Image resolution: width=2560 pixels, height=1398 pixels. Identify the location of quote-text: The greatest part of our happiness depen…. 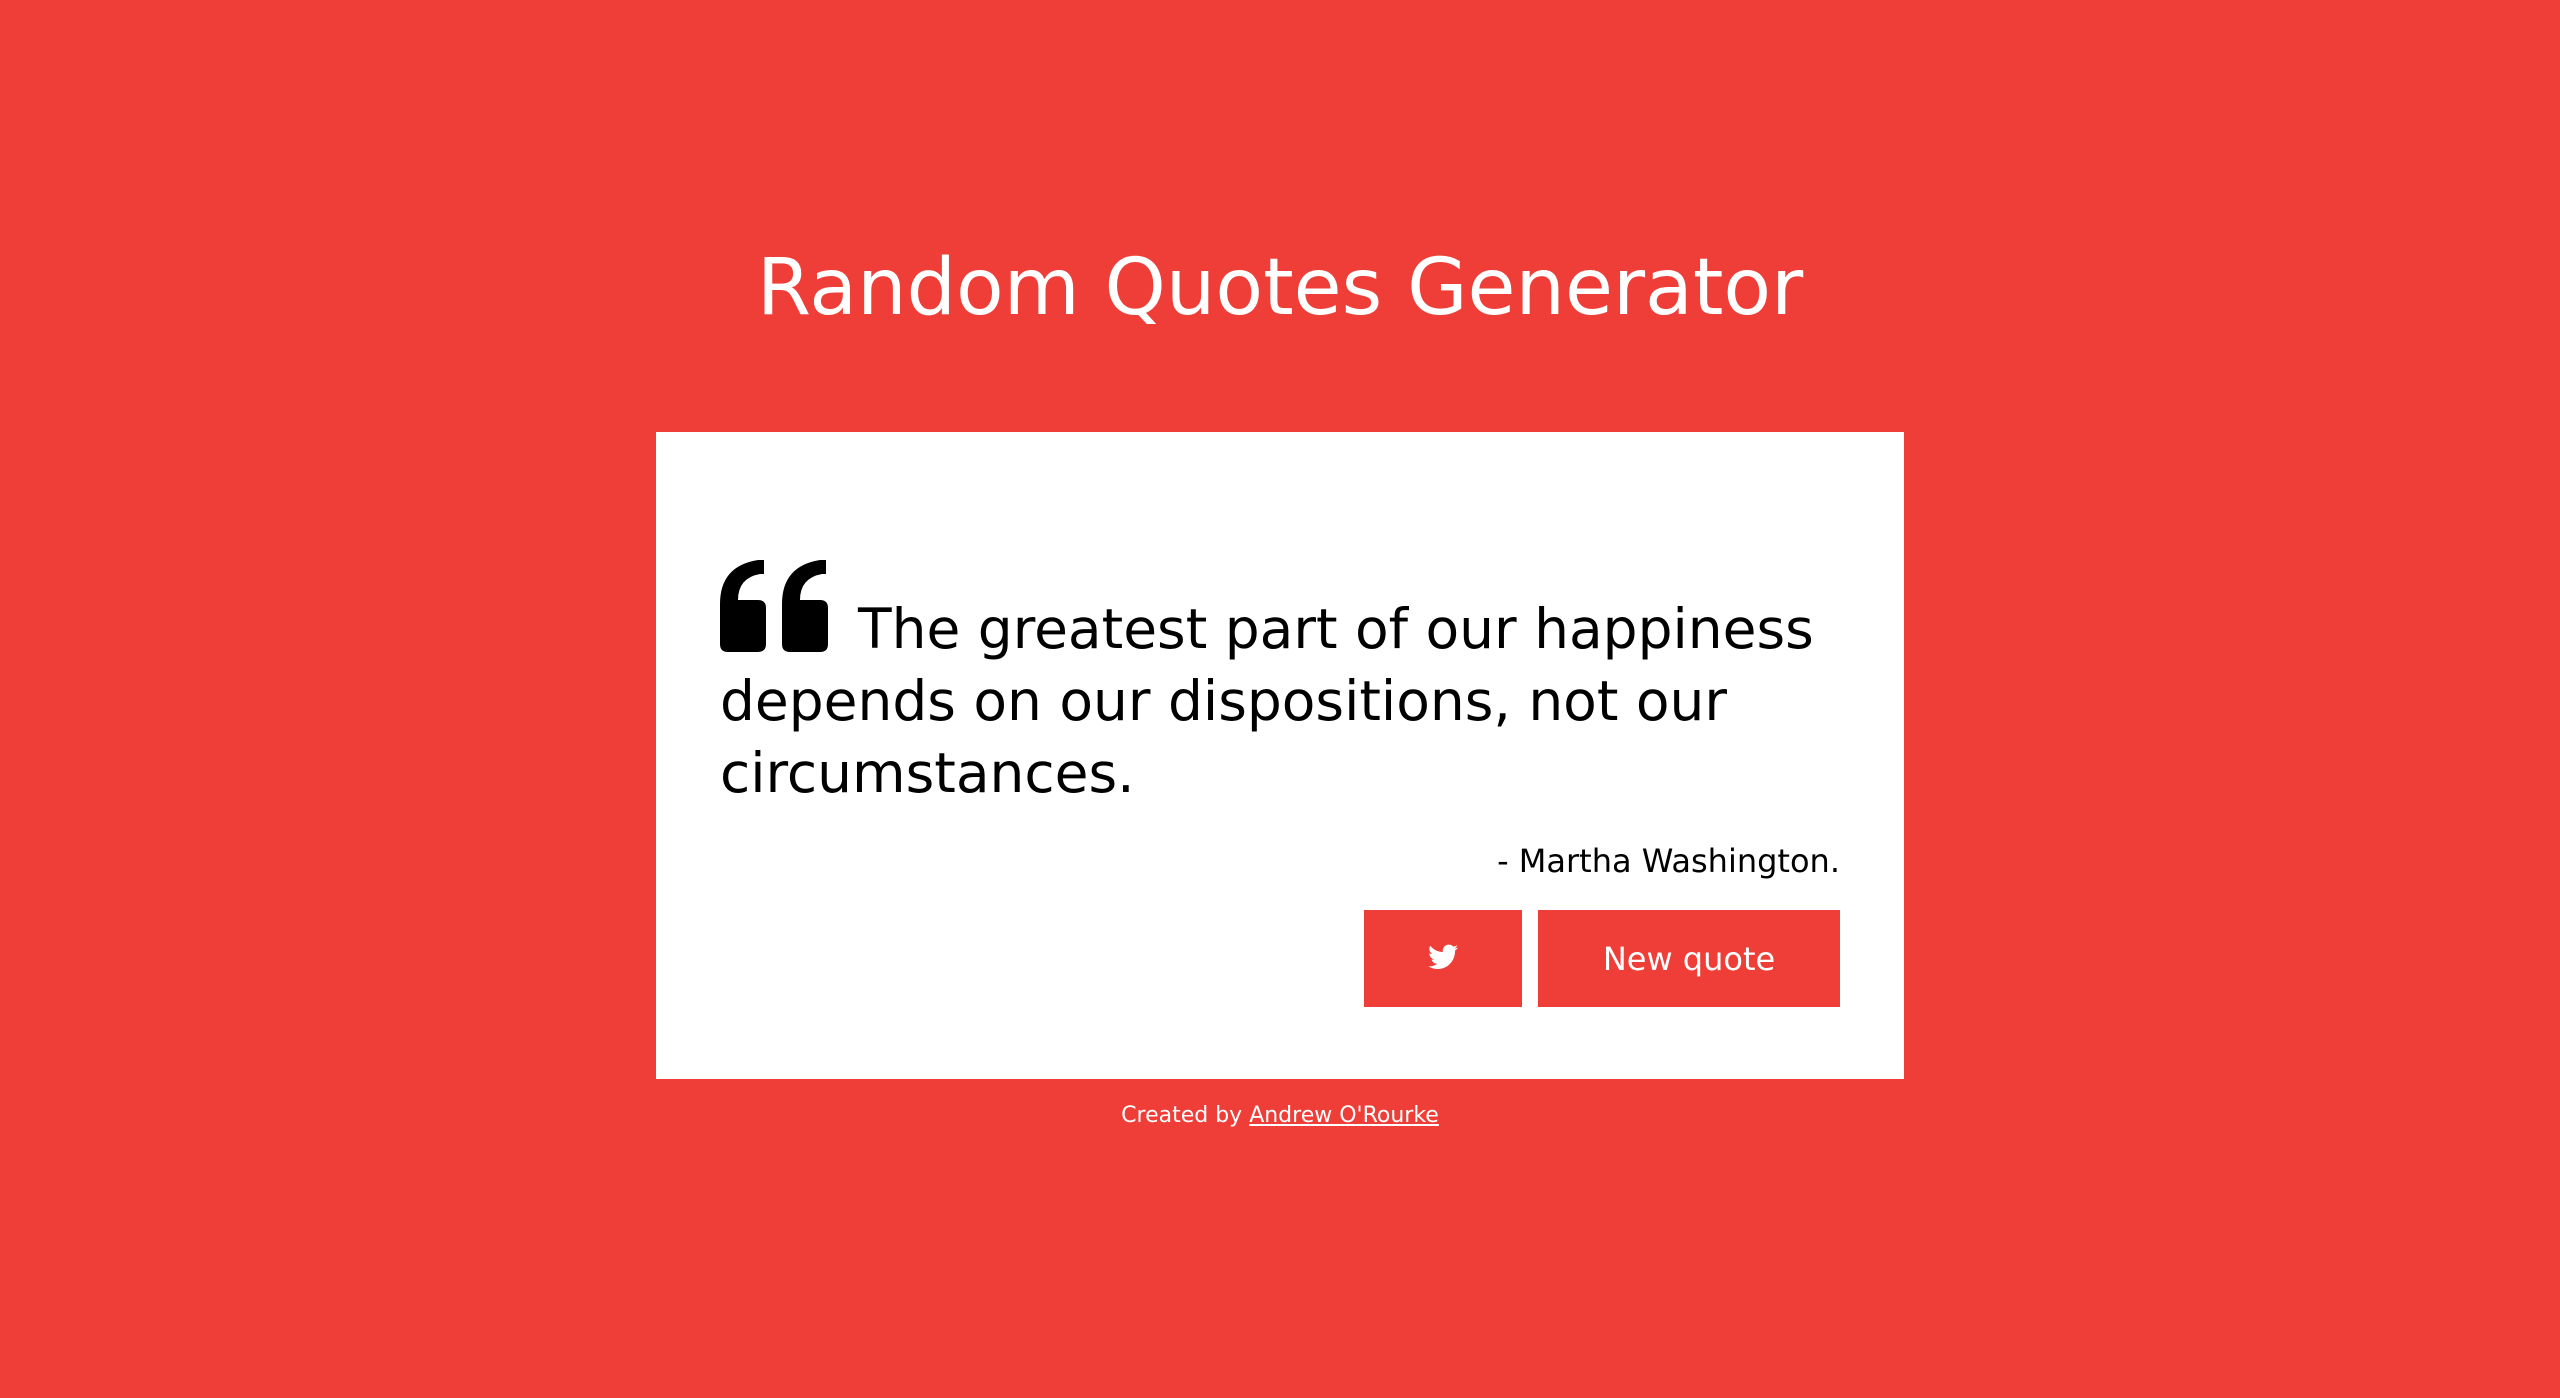
(1267, 701).